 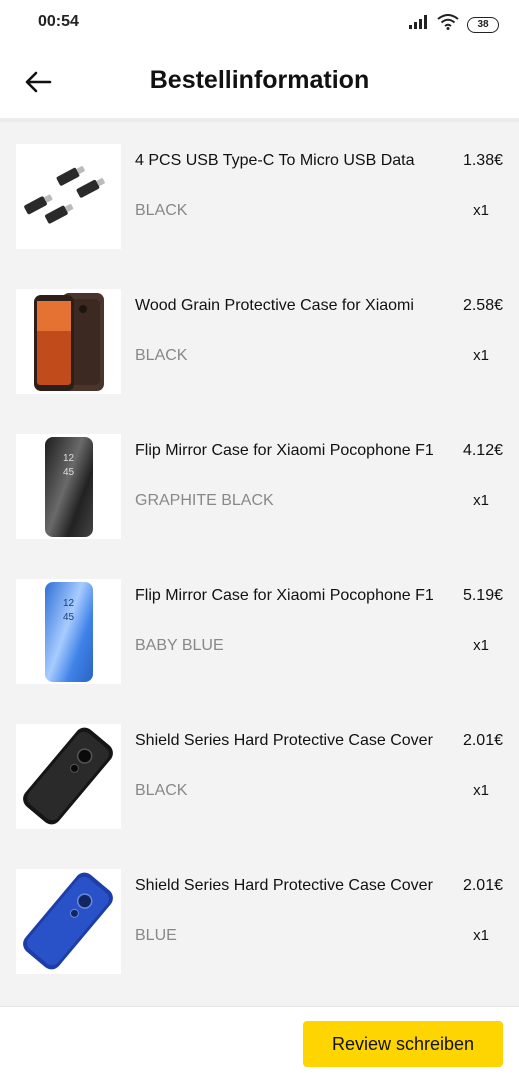 What do you see at coordinates (483, 24) in the screenshot?
I see `battery-icon: 38` at bounding box center [483, 24].